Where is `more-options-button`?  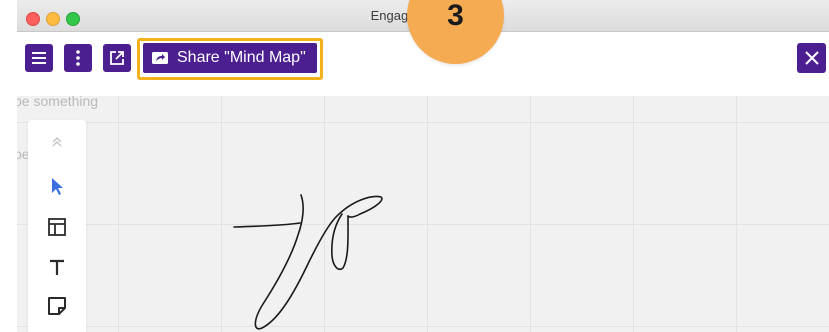
more-options-button is located at coordinates (78, 58).